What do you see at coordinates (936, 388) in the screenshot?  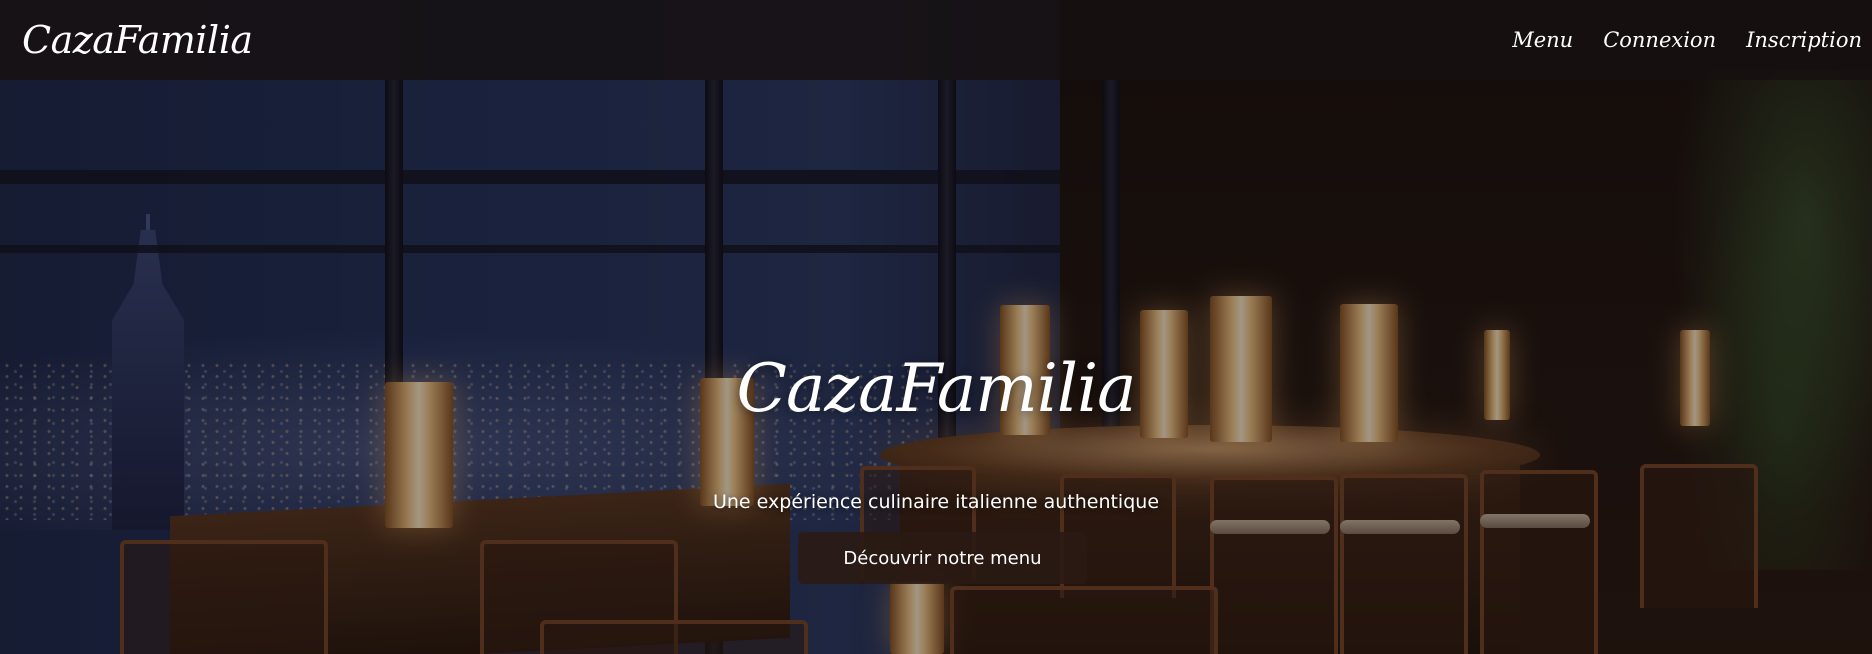 I see `hero-title: CazaFamilia` at bounding box center [936, 388].